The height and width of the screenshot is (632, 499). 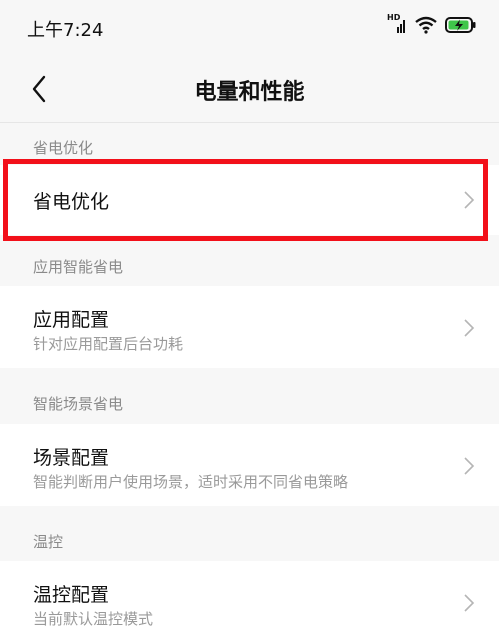 I want to click on status-time: 上午7:24, so click(x=65, y=30).